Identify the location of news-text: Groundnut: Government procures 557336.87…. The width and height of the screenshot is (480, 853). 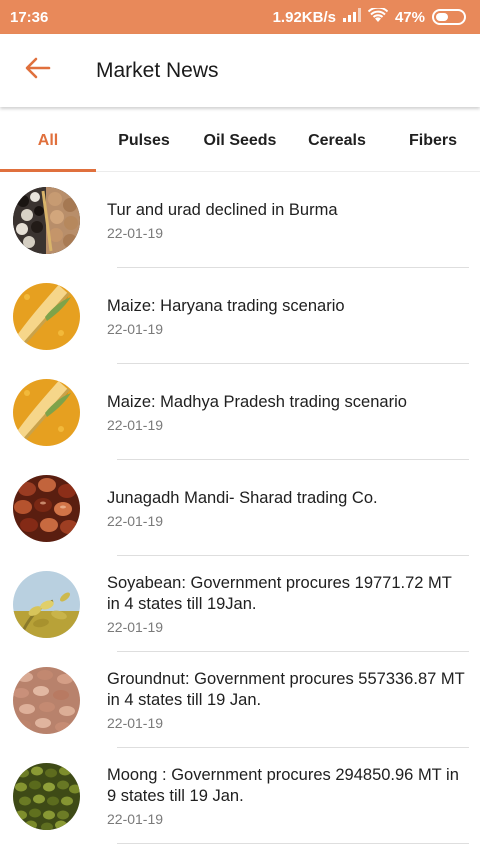
(287, 700).